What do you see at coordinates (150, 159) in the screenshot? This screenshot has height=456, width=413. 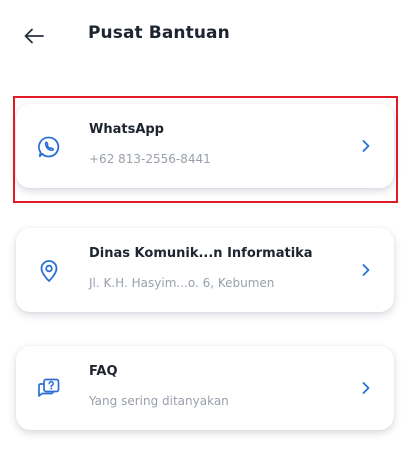 I see `card-subtitle: +62 813-2556-8441` at bounding box center [150, 159].